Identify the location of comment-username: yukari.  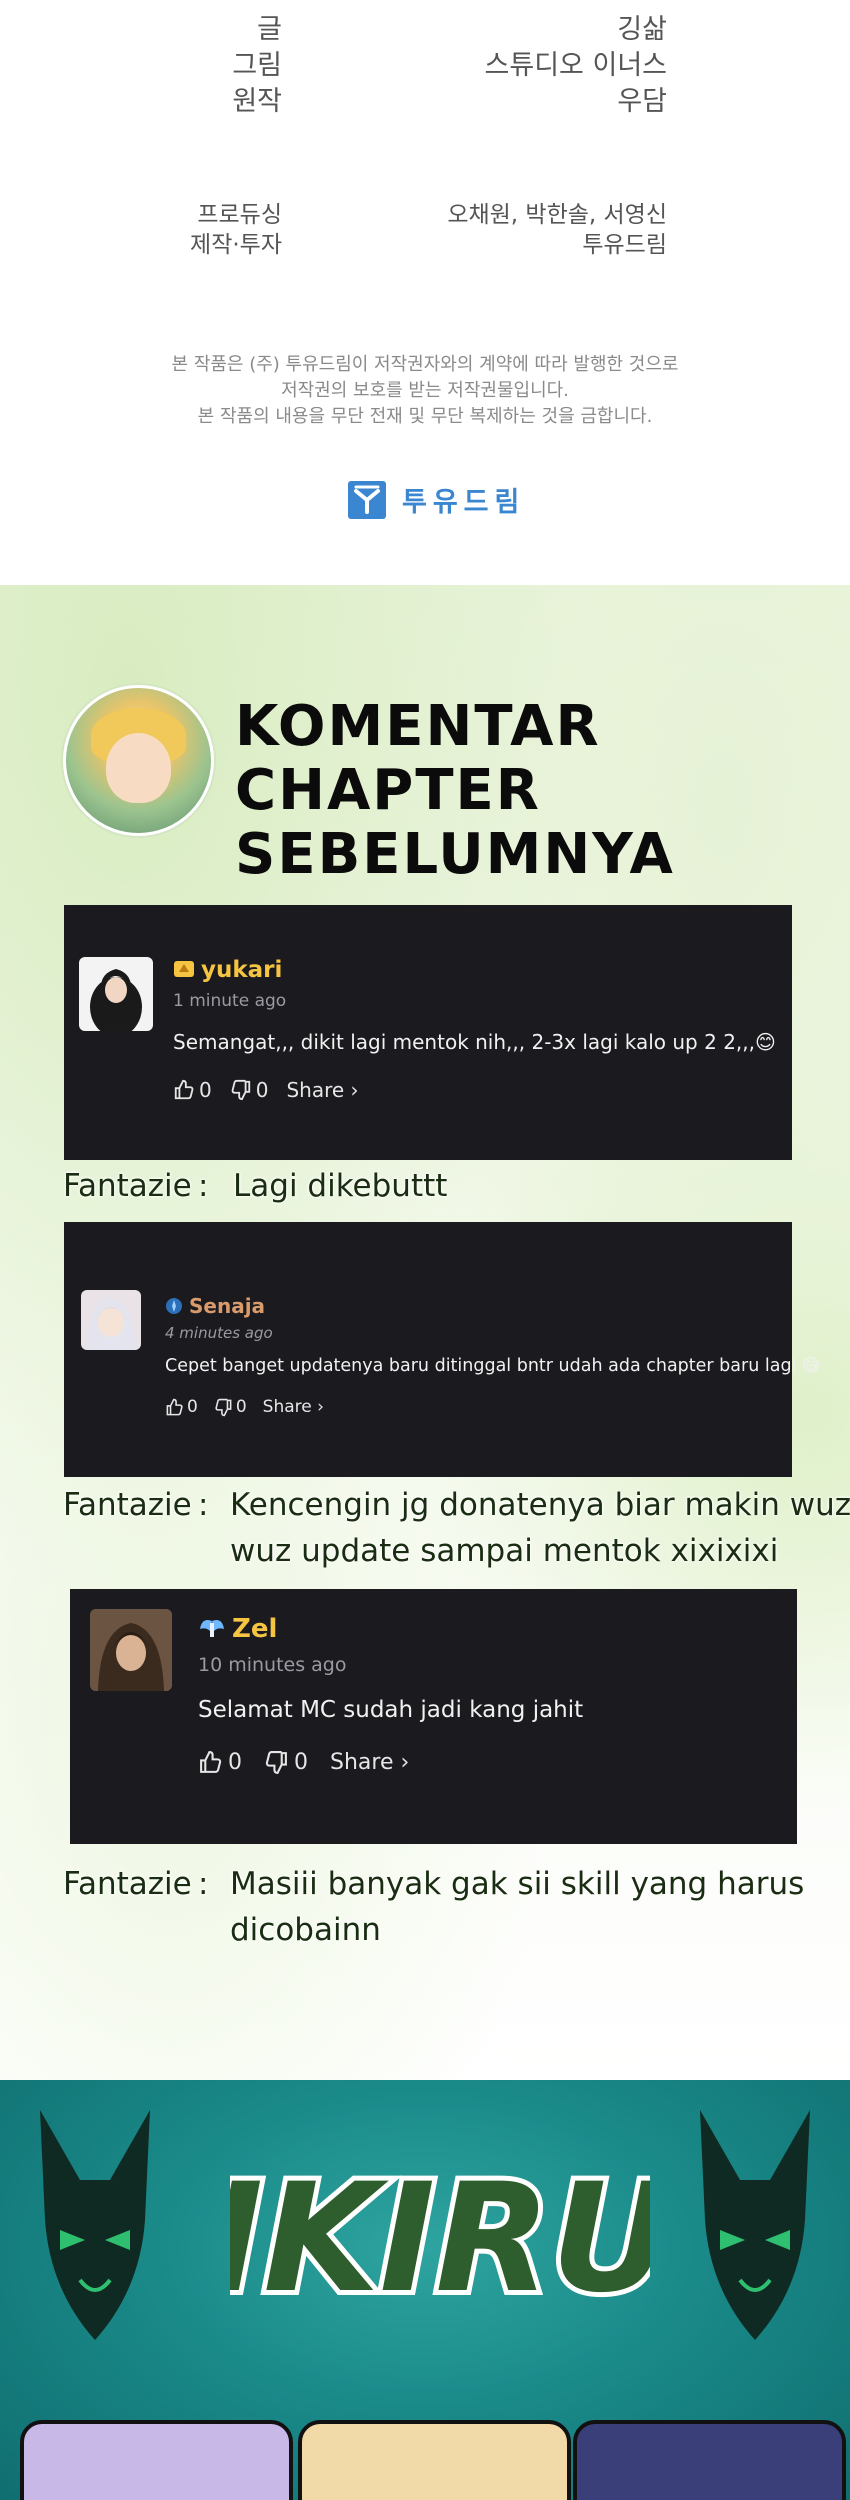
(227, 970).